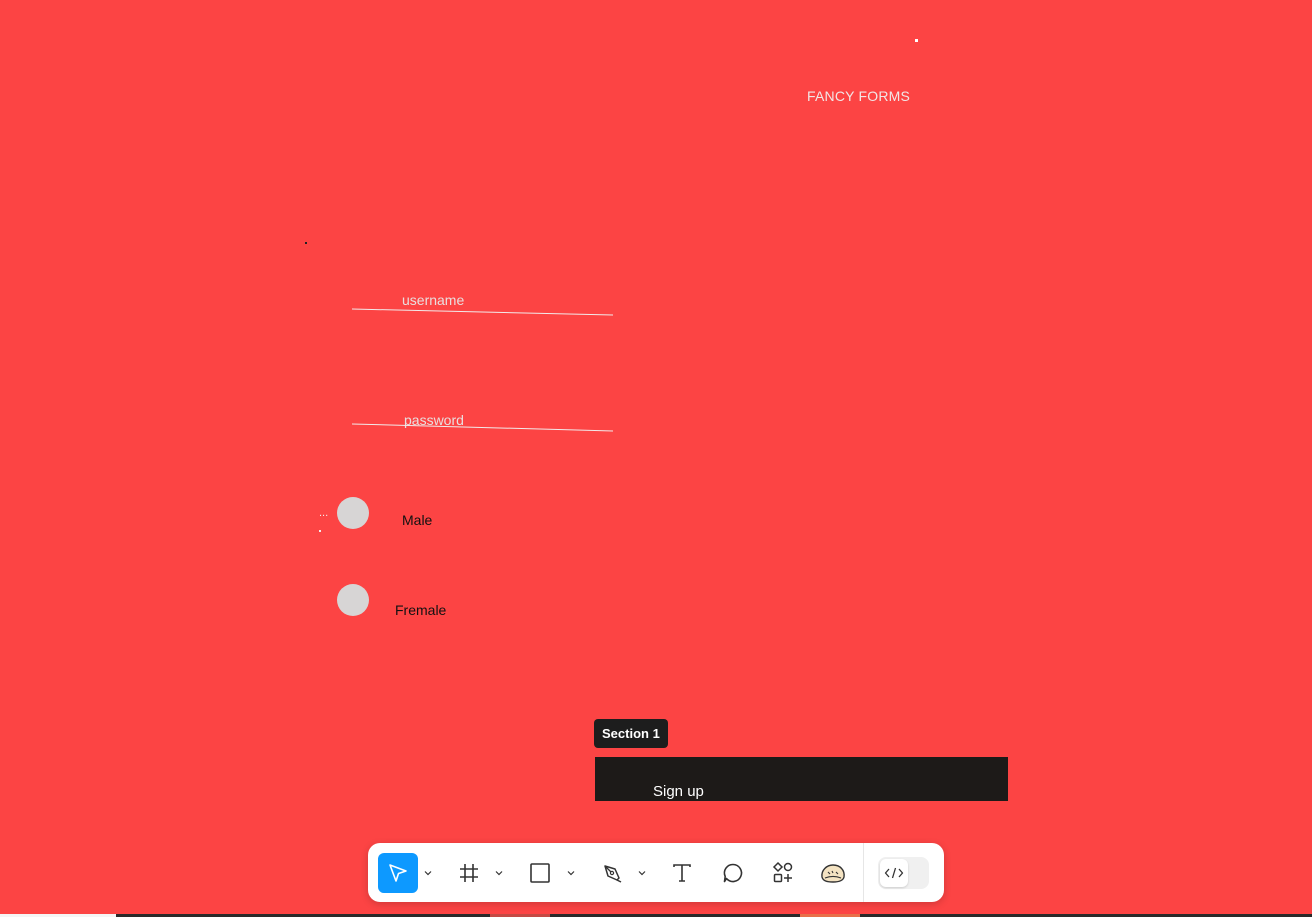 This screenshot has width=1312, height=917. What do you see at coordinates (483, 312) in the screenshot?
I see `username-field-underline` at bounding box center [483, 312].